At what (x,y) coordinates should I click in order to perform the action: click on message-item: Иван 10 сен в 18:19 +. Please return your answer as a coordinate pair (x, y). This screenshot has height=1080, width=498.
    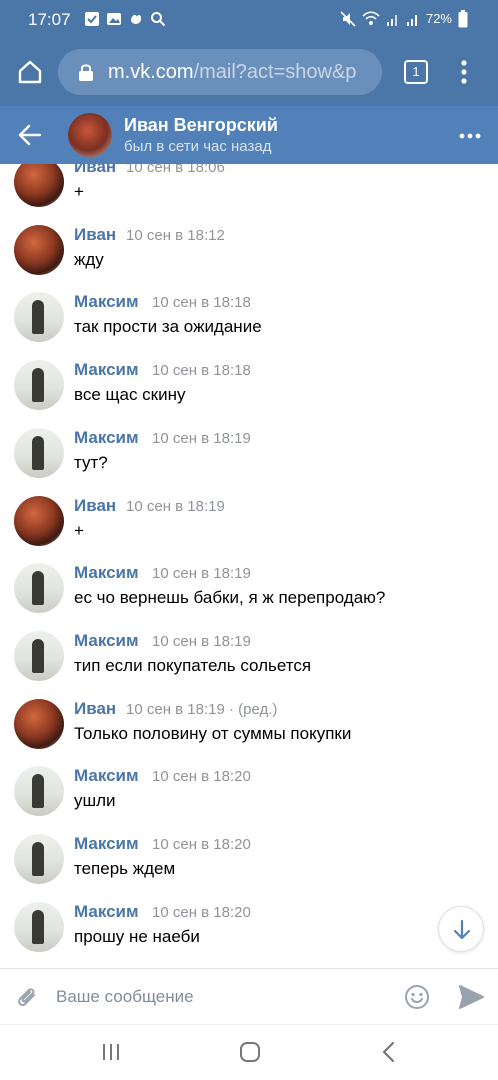
    Looking at the image, I should click on (249, 529).